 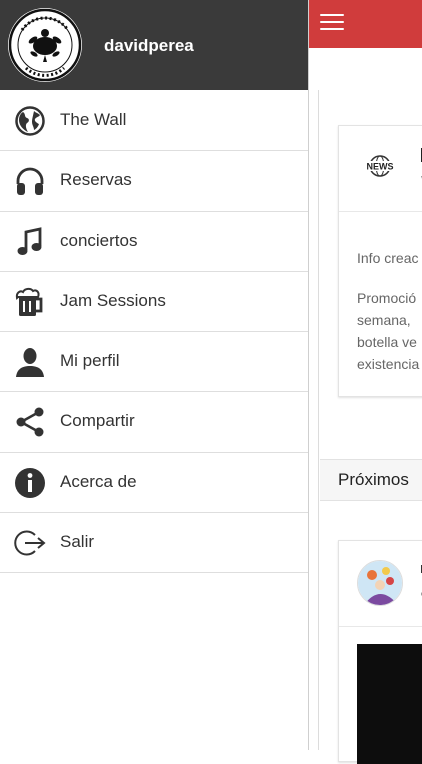 I want to click on menu-item-reservas: Reservas, so click(x=154, y=181).